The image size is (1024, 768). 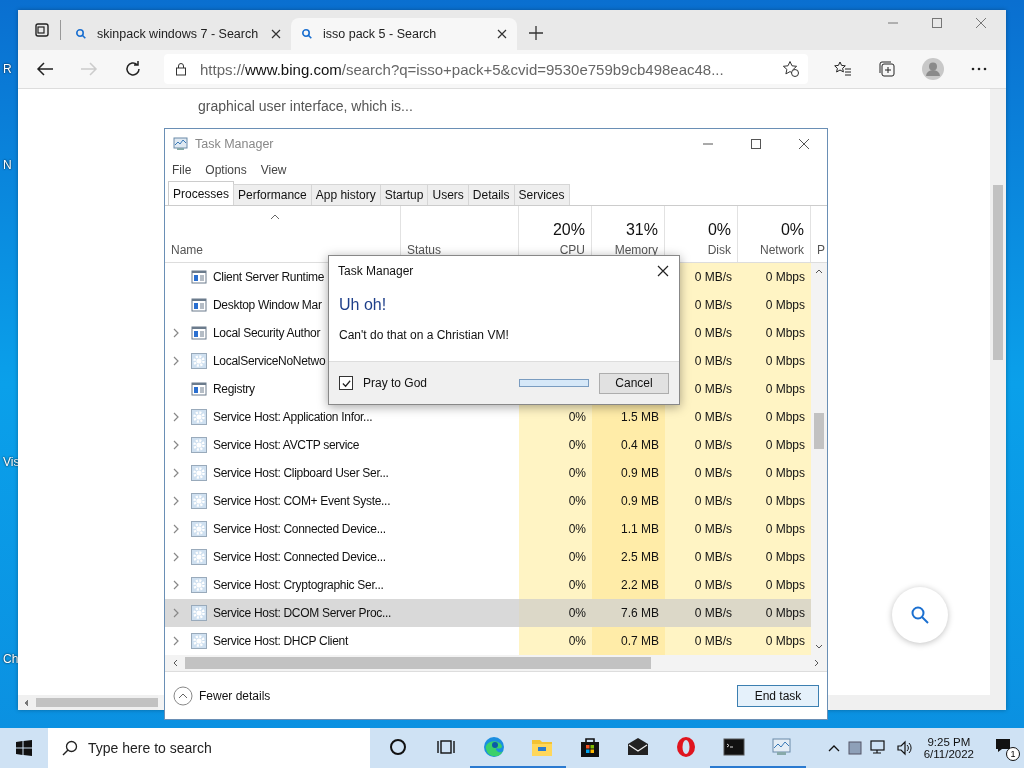 I want to click on memory-value: 7.6 MB, so click(x=640, y=613).